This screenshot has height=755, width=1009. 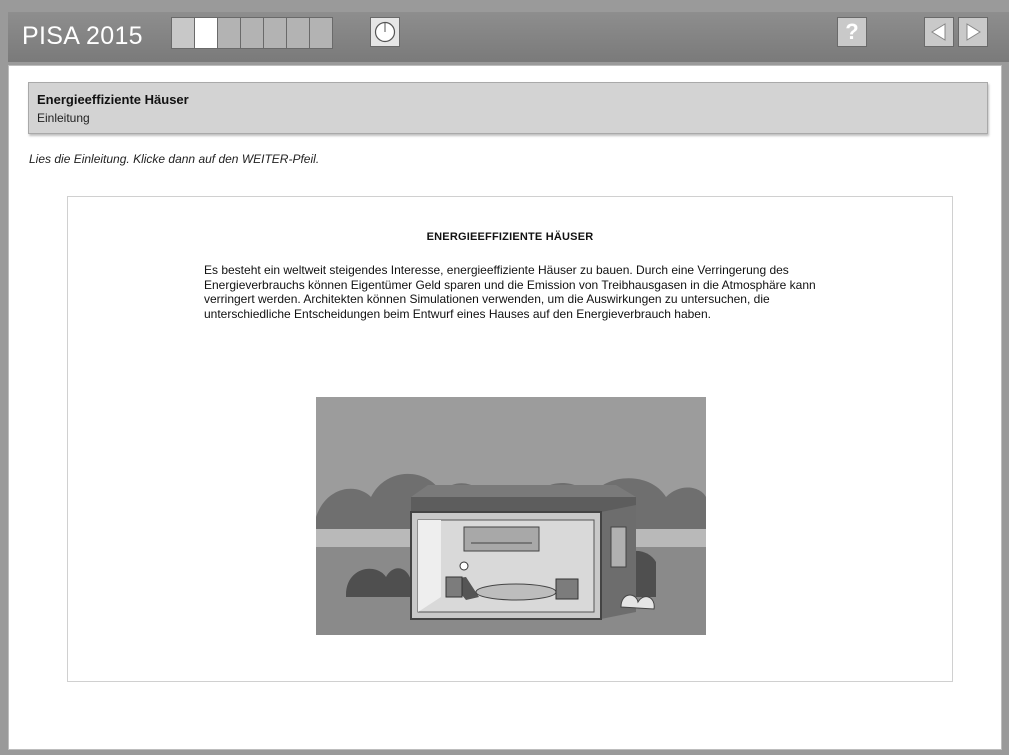 I want to click on back-button, so click(x=939, y=32).